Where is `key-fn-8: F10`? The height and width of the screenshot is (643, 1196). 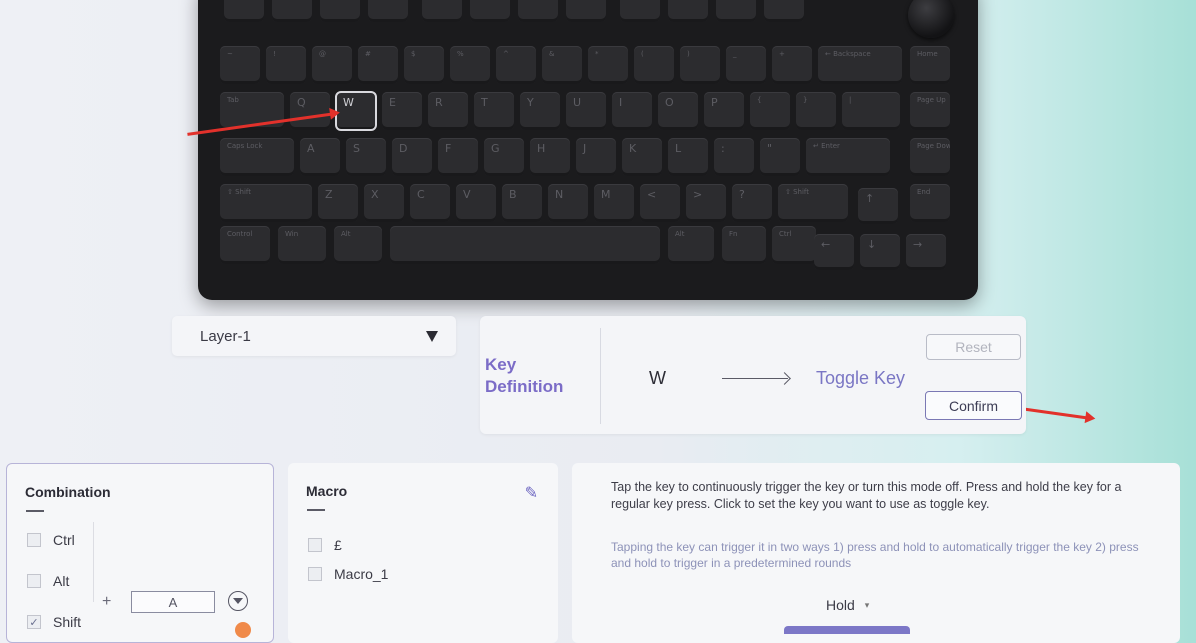 key-fn-8: F10 is located at coordinates (640, 11).